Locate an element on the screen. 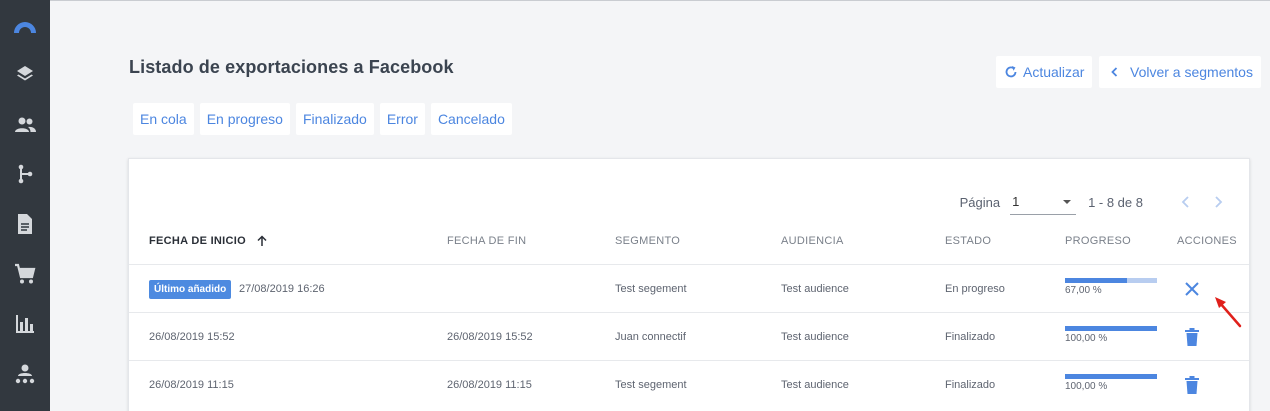 This screenshot has width=1270, height=411. flow-branch-icon is located at coordinates (25, 174).